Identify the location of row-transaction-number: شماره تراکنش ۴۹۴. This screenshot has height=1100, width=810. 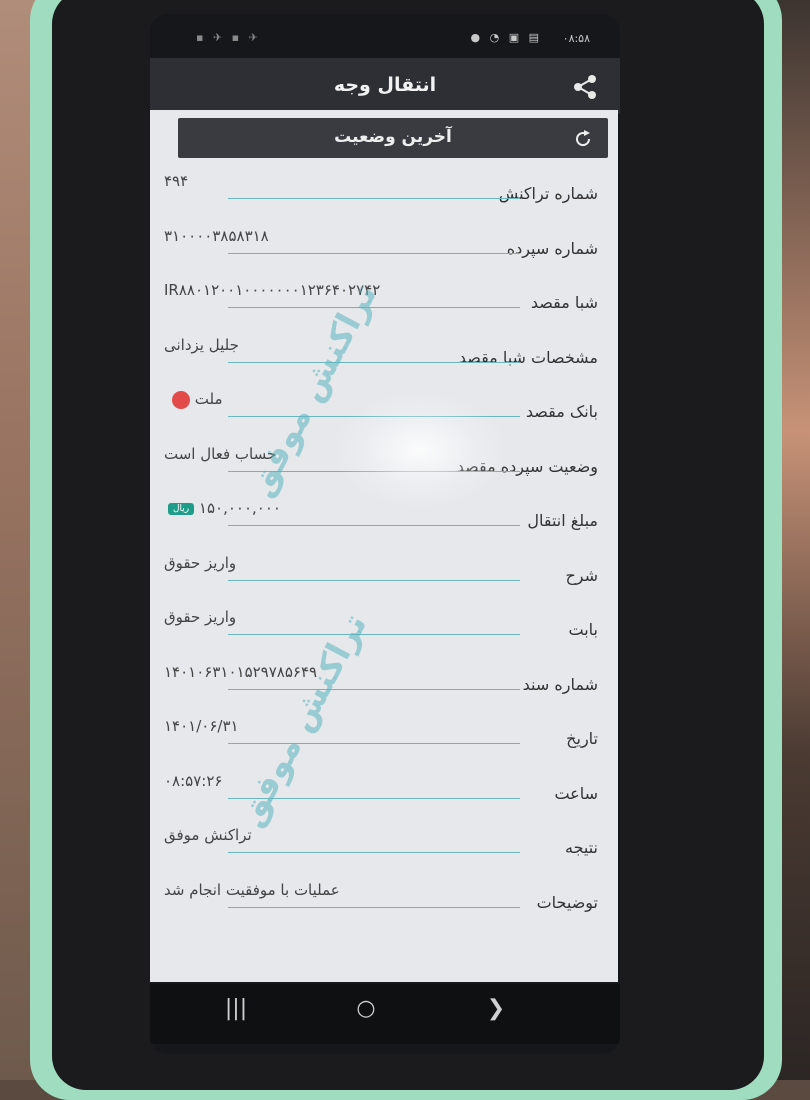
(378, 191).